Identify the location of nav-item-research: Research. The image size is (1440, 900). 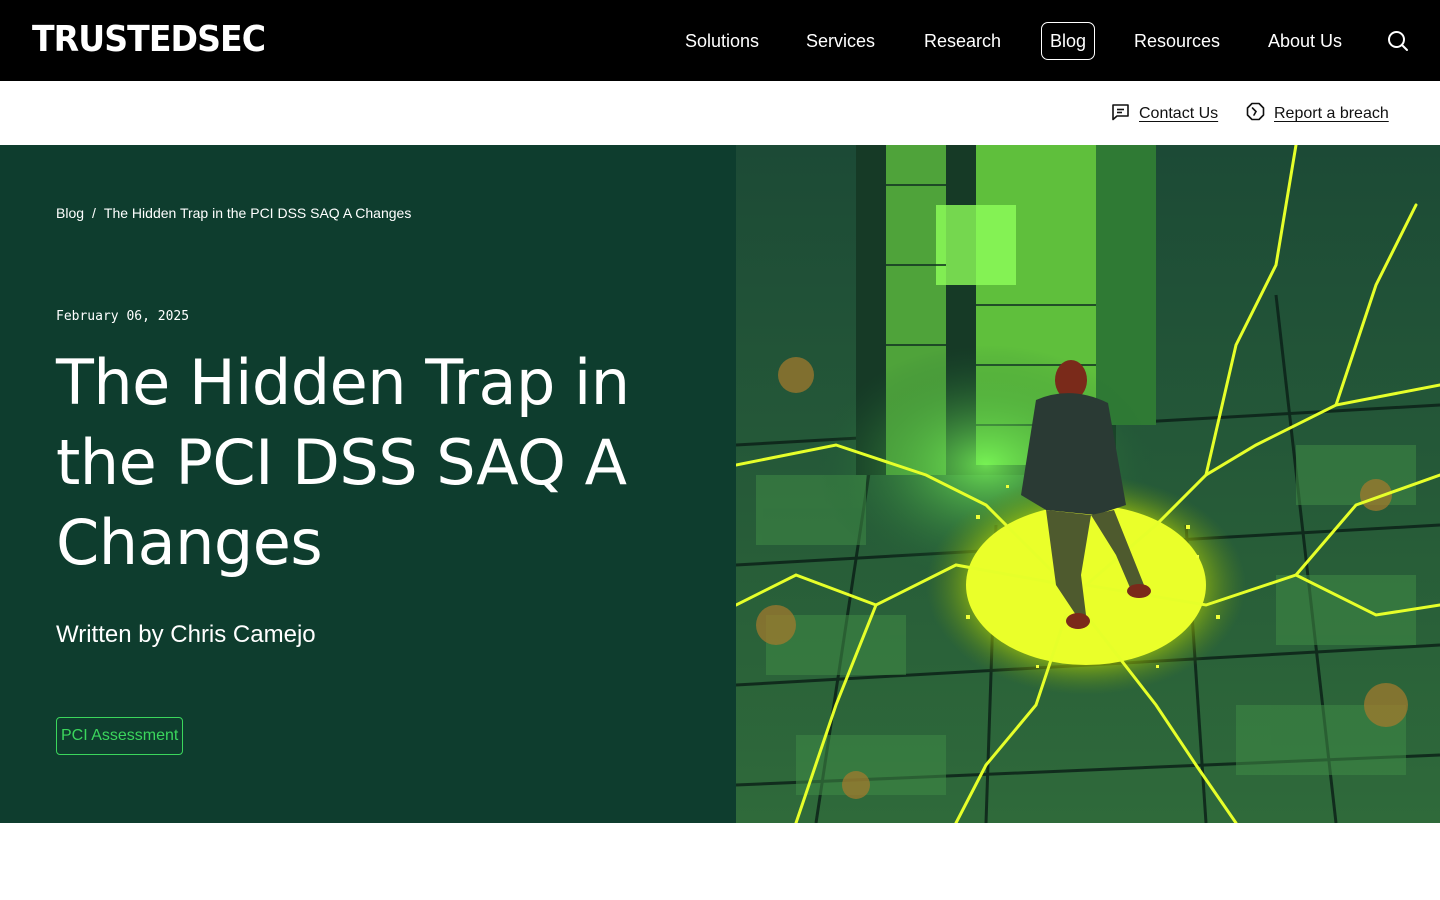
(962, 41).